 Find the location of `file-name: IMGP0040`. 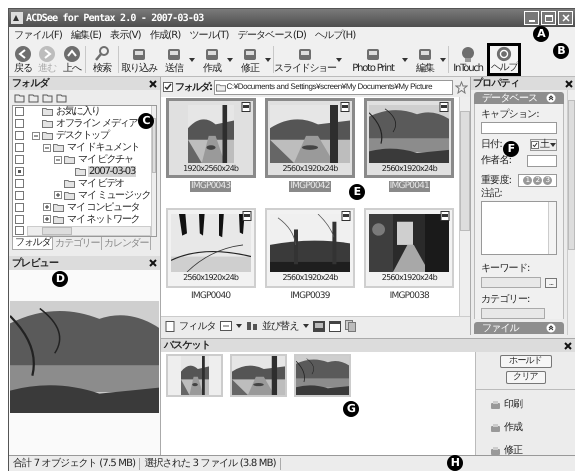

file-name: IMGP0040 is located at coordinates (211, 296).